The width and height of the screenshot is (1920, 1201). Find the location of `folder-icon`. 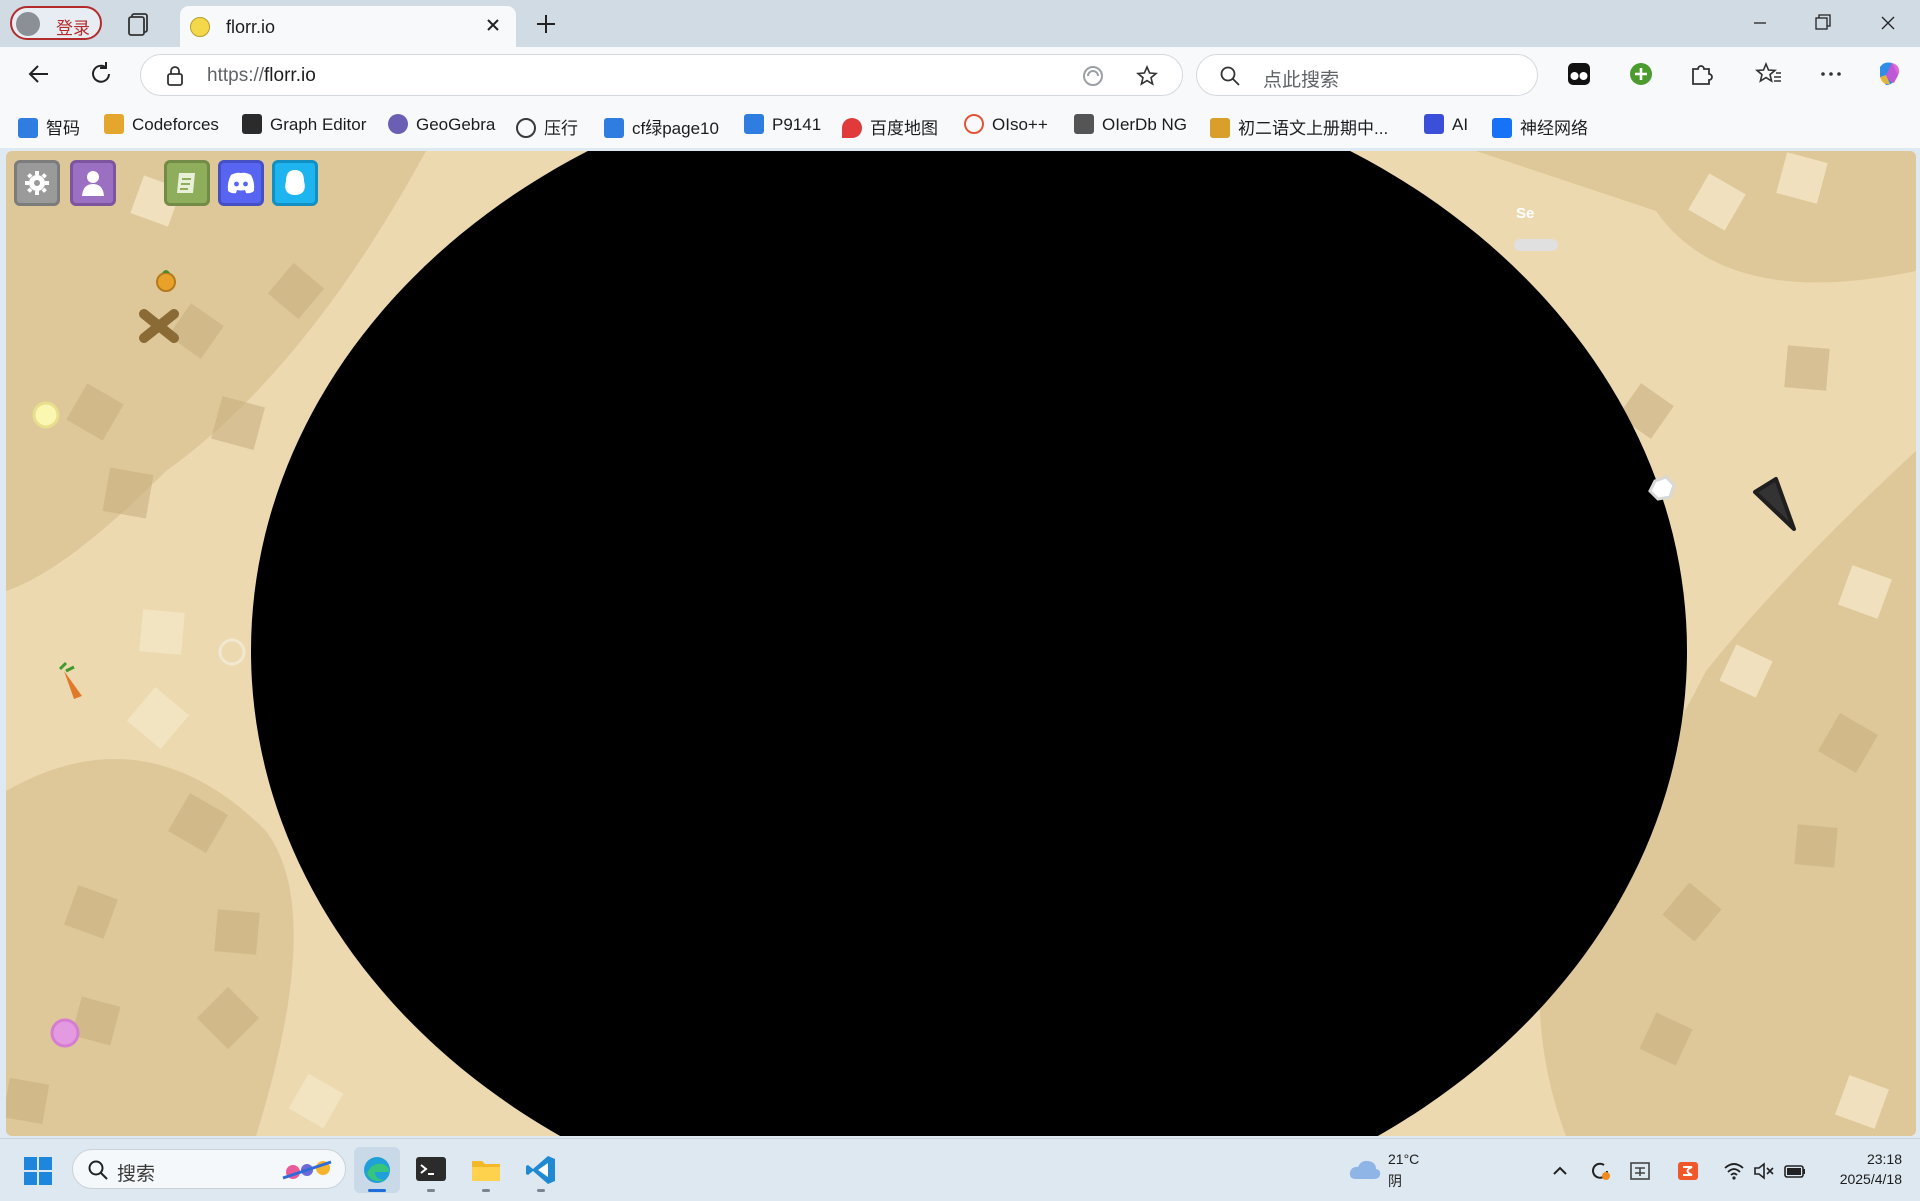

folder-icon is located at coordinates (486, 1171).